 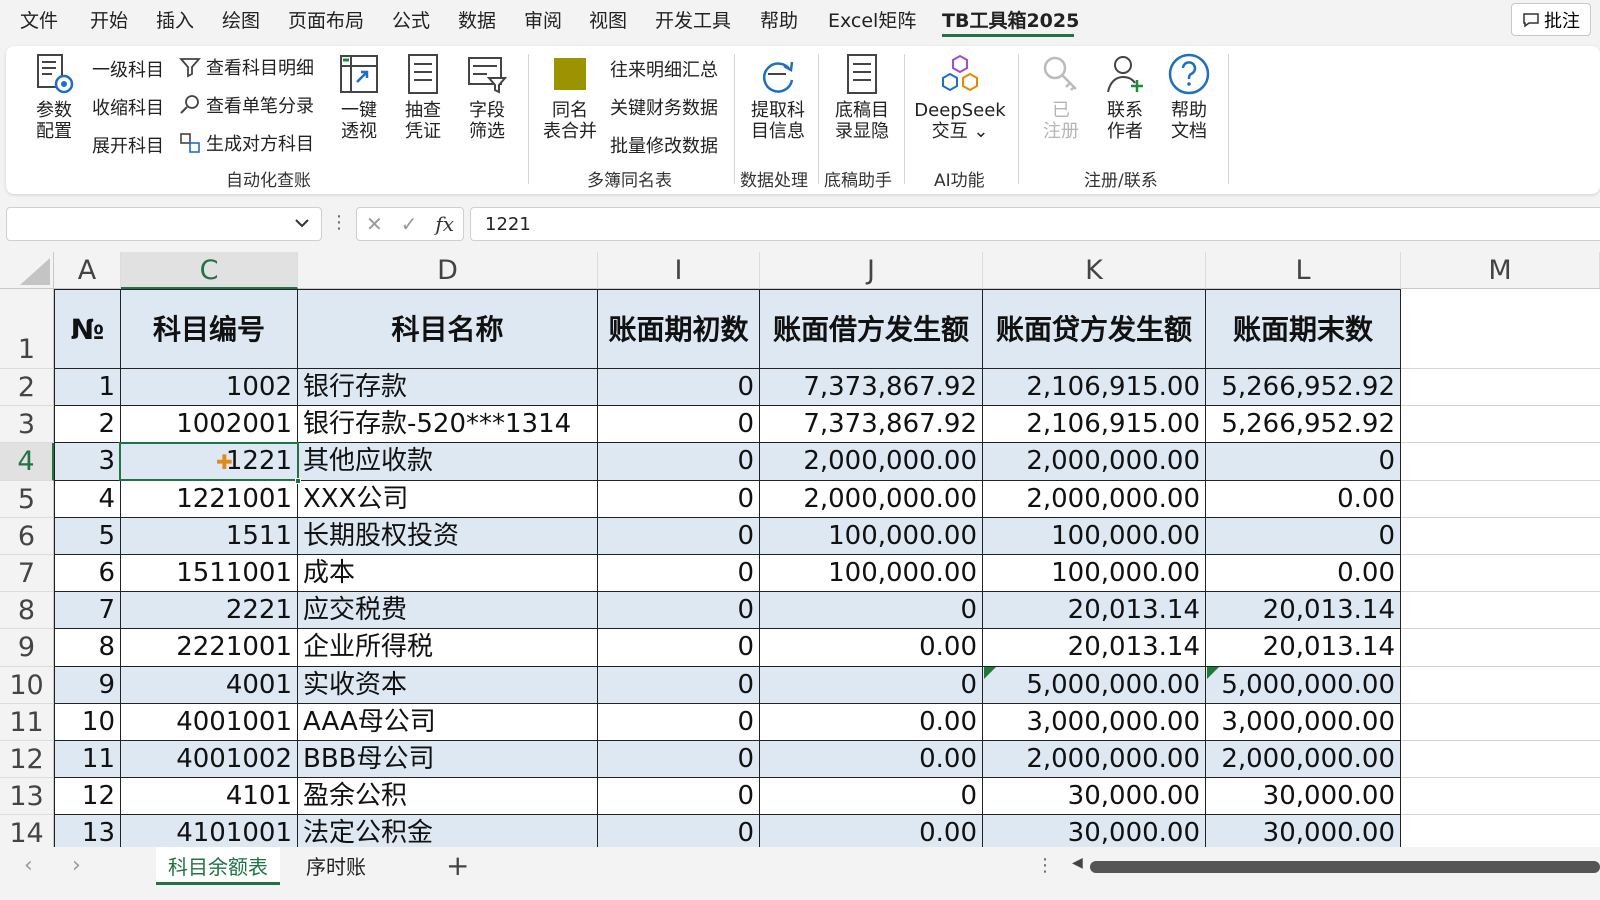 I want to click on table-cell: 4001001, so click(x=209, y=722).